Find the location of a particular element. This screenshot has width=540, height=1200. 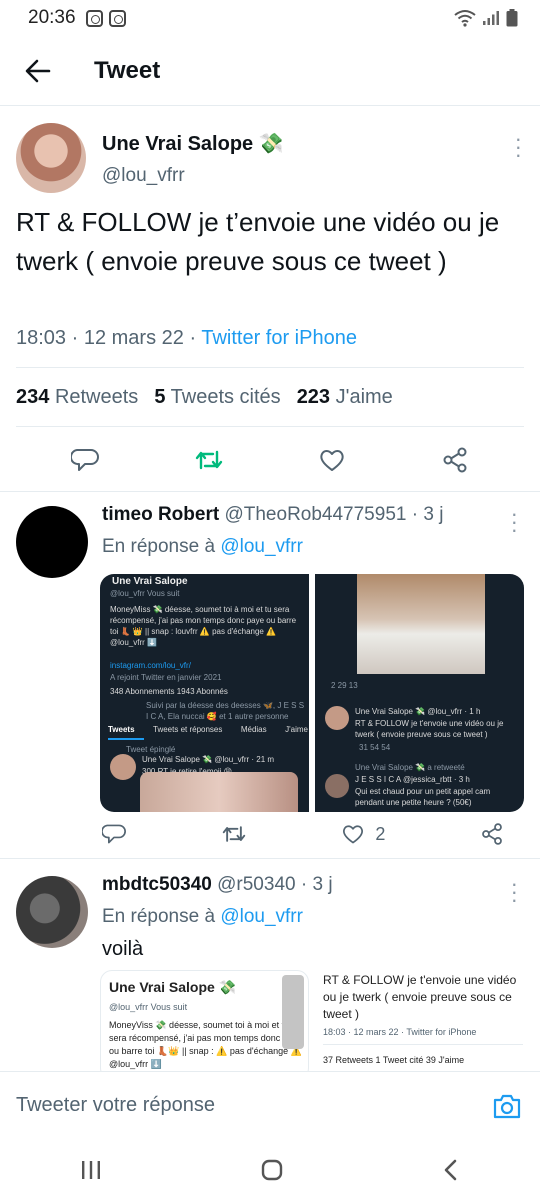

back-button is located at coordinates (38, 71).